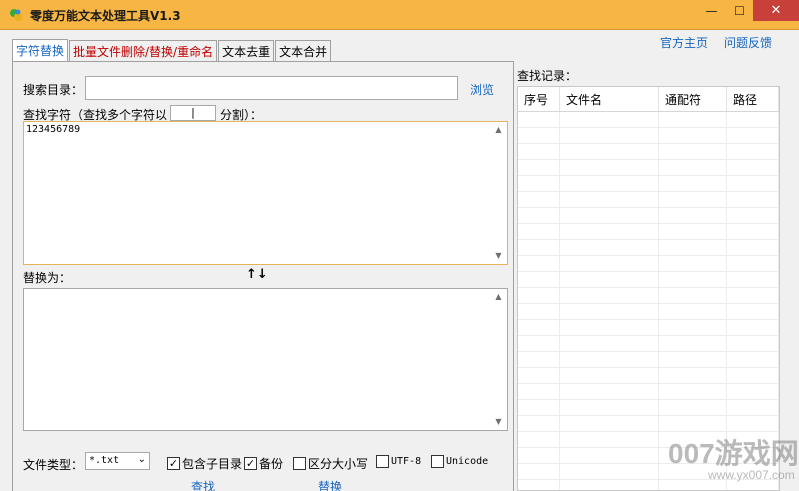 The height and width of the screenshot is (491, 799). What do you see at coordinates (105, 16) in the screenshot?
I see `window-title: 零度万能文本处理工具V1.3` at bounding box center [105, 16].